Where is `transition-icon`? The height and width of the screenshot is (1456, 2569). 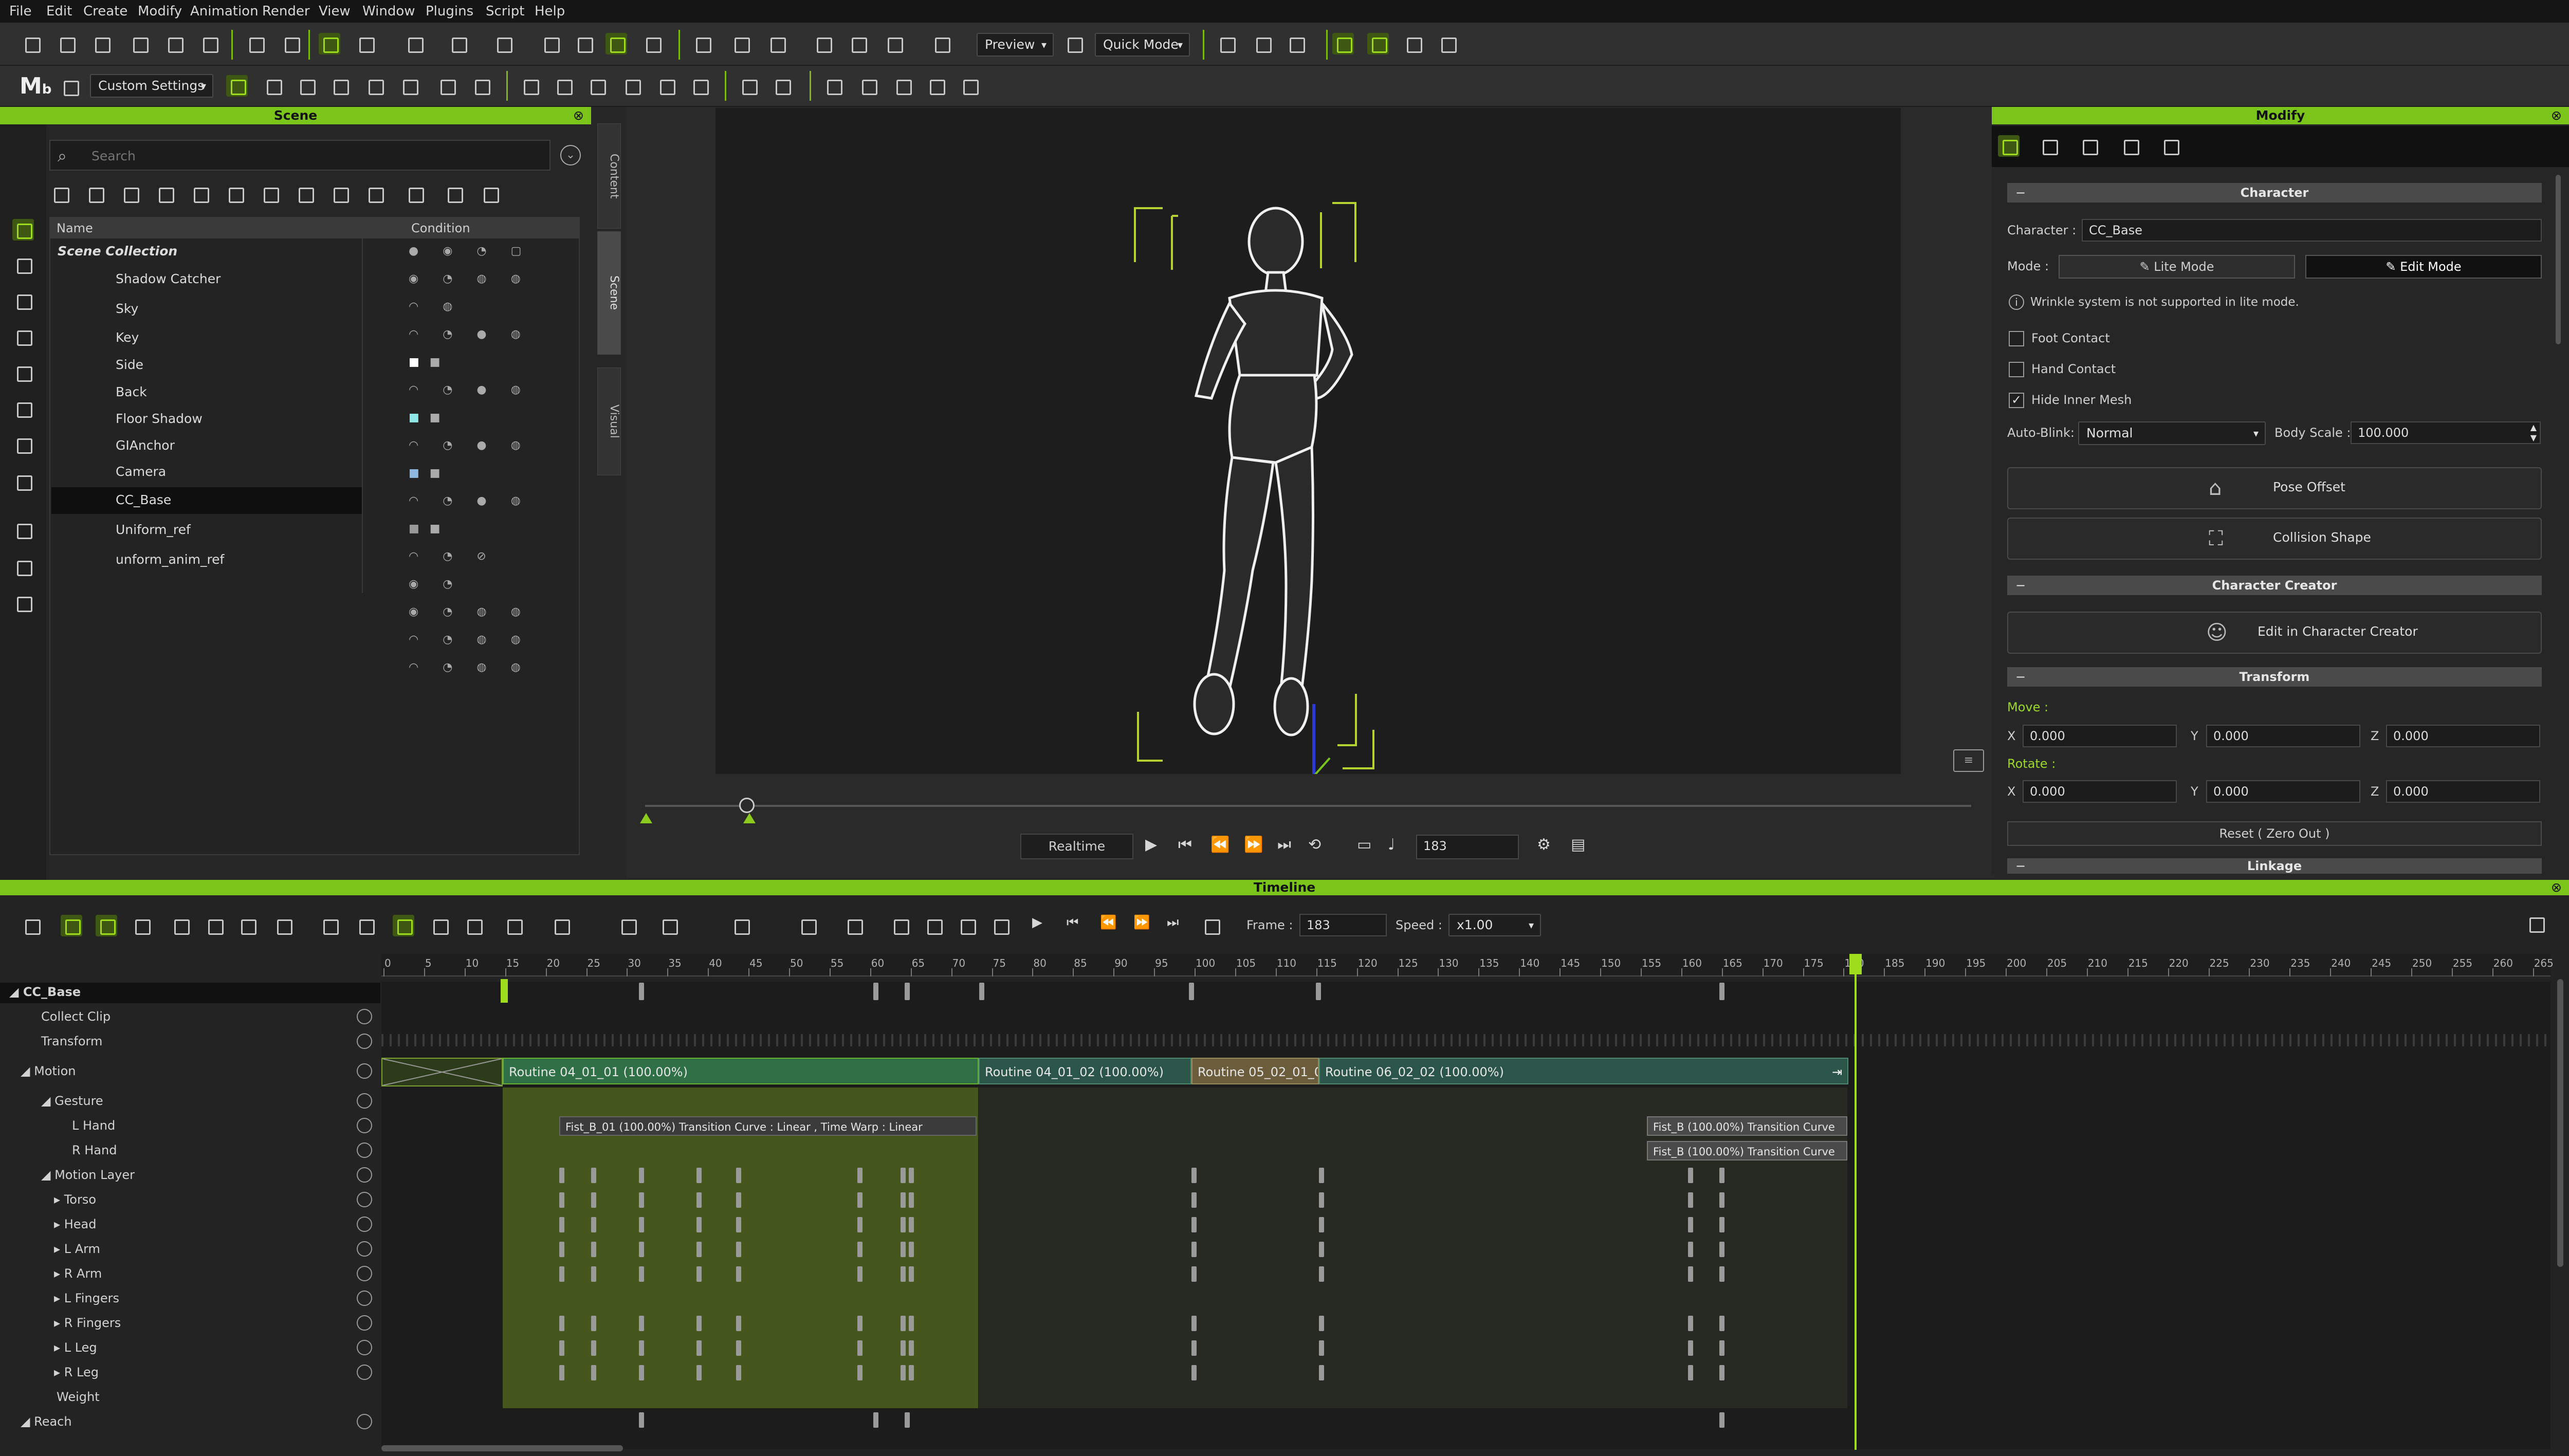
transition-icon is located at coordinates (180, 925).